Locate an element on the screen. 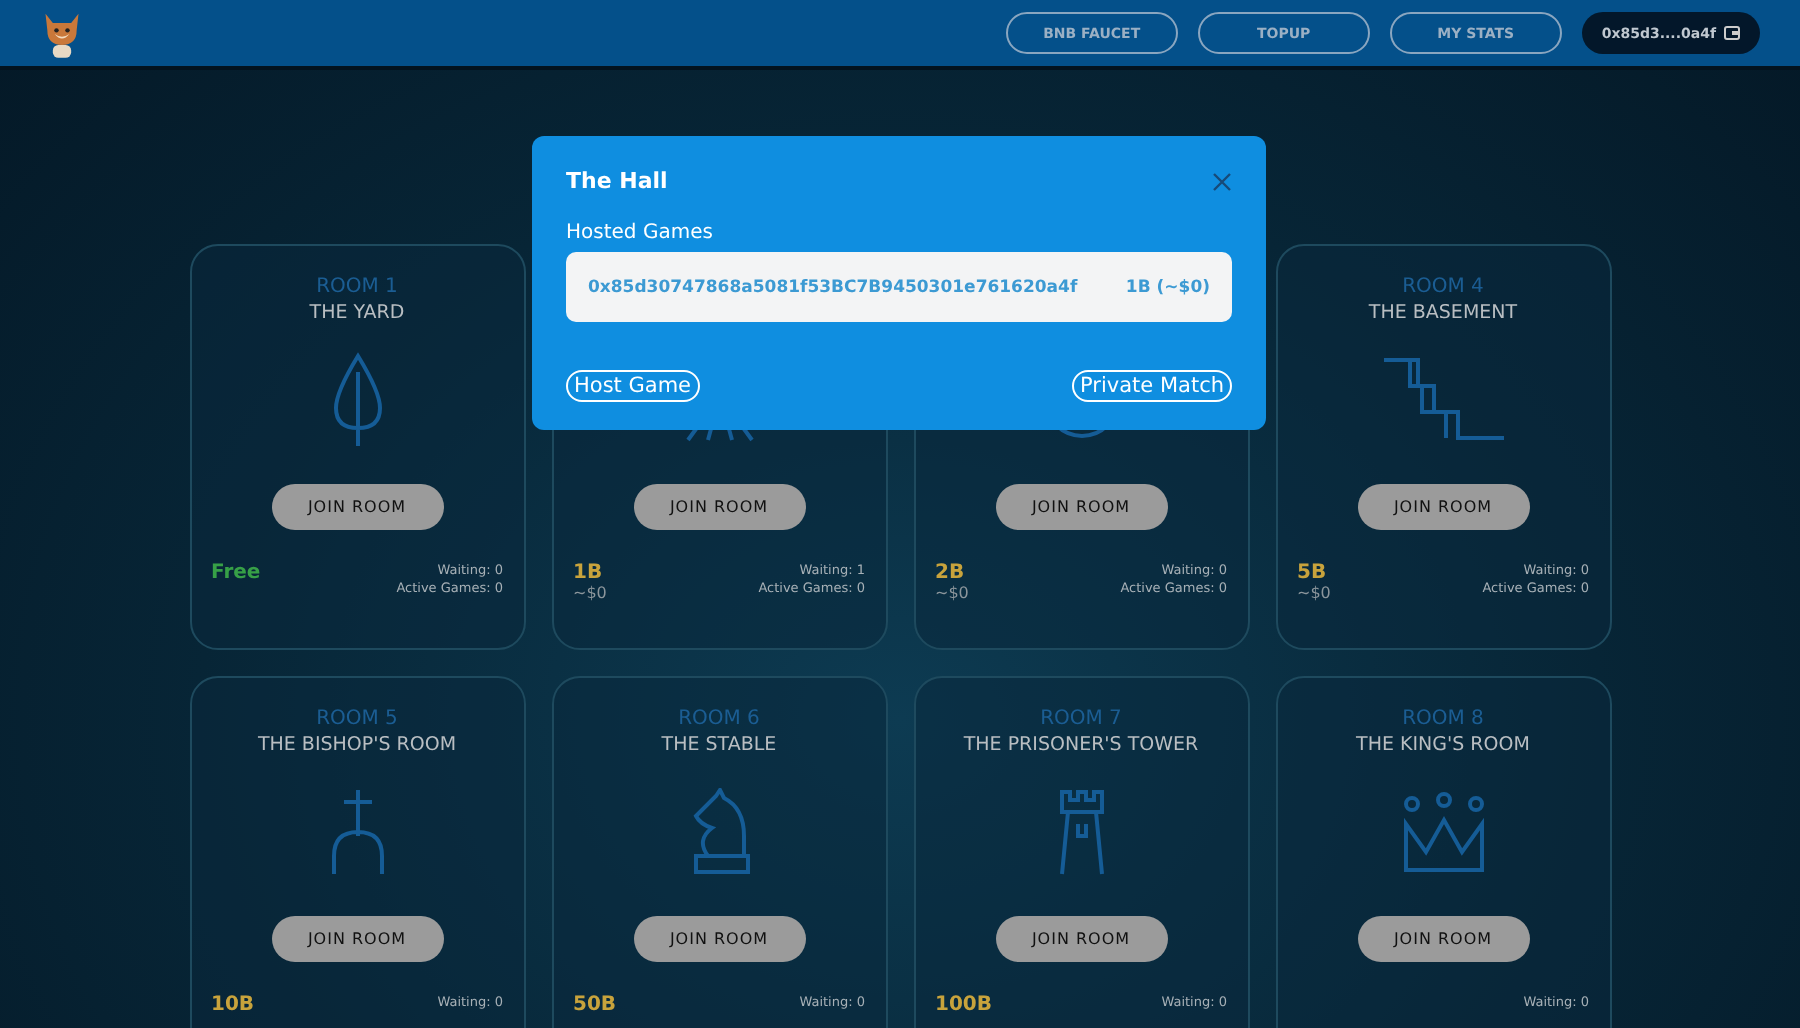 The image size is (1800, 1028). room-name: THE STABLE is located at coordinates (719, 745).